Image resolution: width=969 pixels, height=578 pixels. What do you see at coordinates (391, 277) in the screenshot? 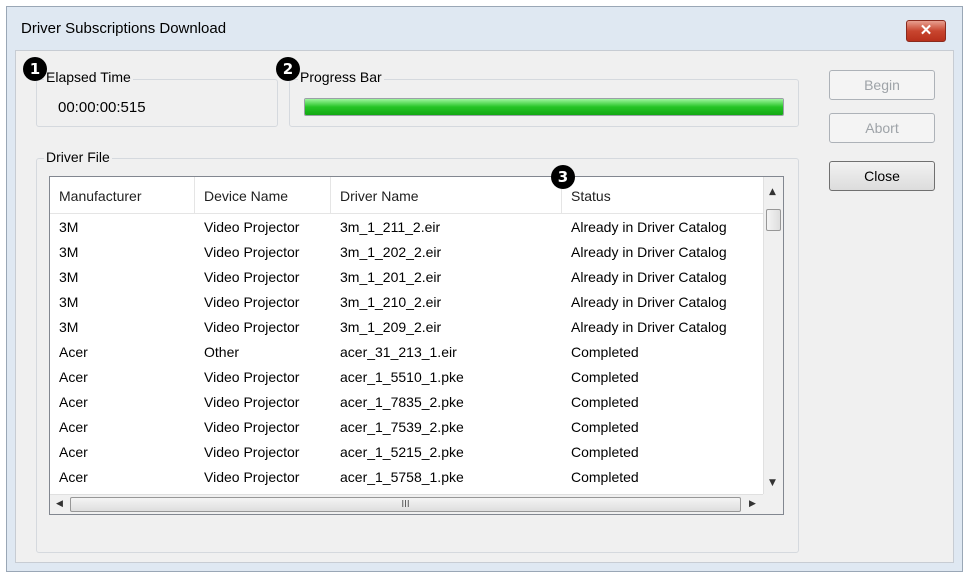
I see `driver-name-cell: 3m_1_201_2.eir` at bounding box center [391, 277].